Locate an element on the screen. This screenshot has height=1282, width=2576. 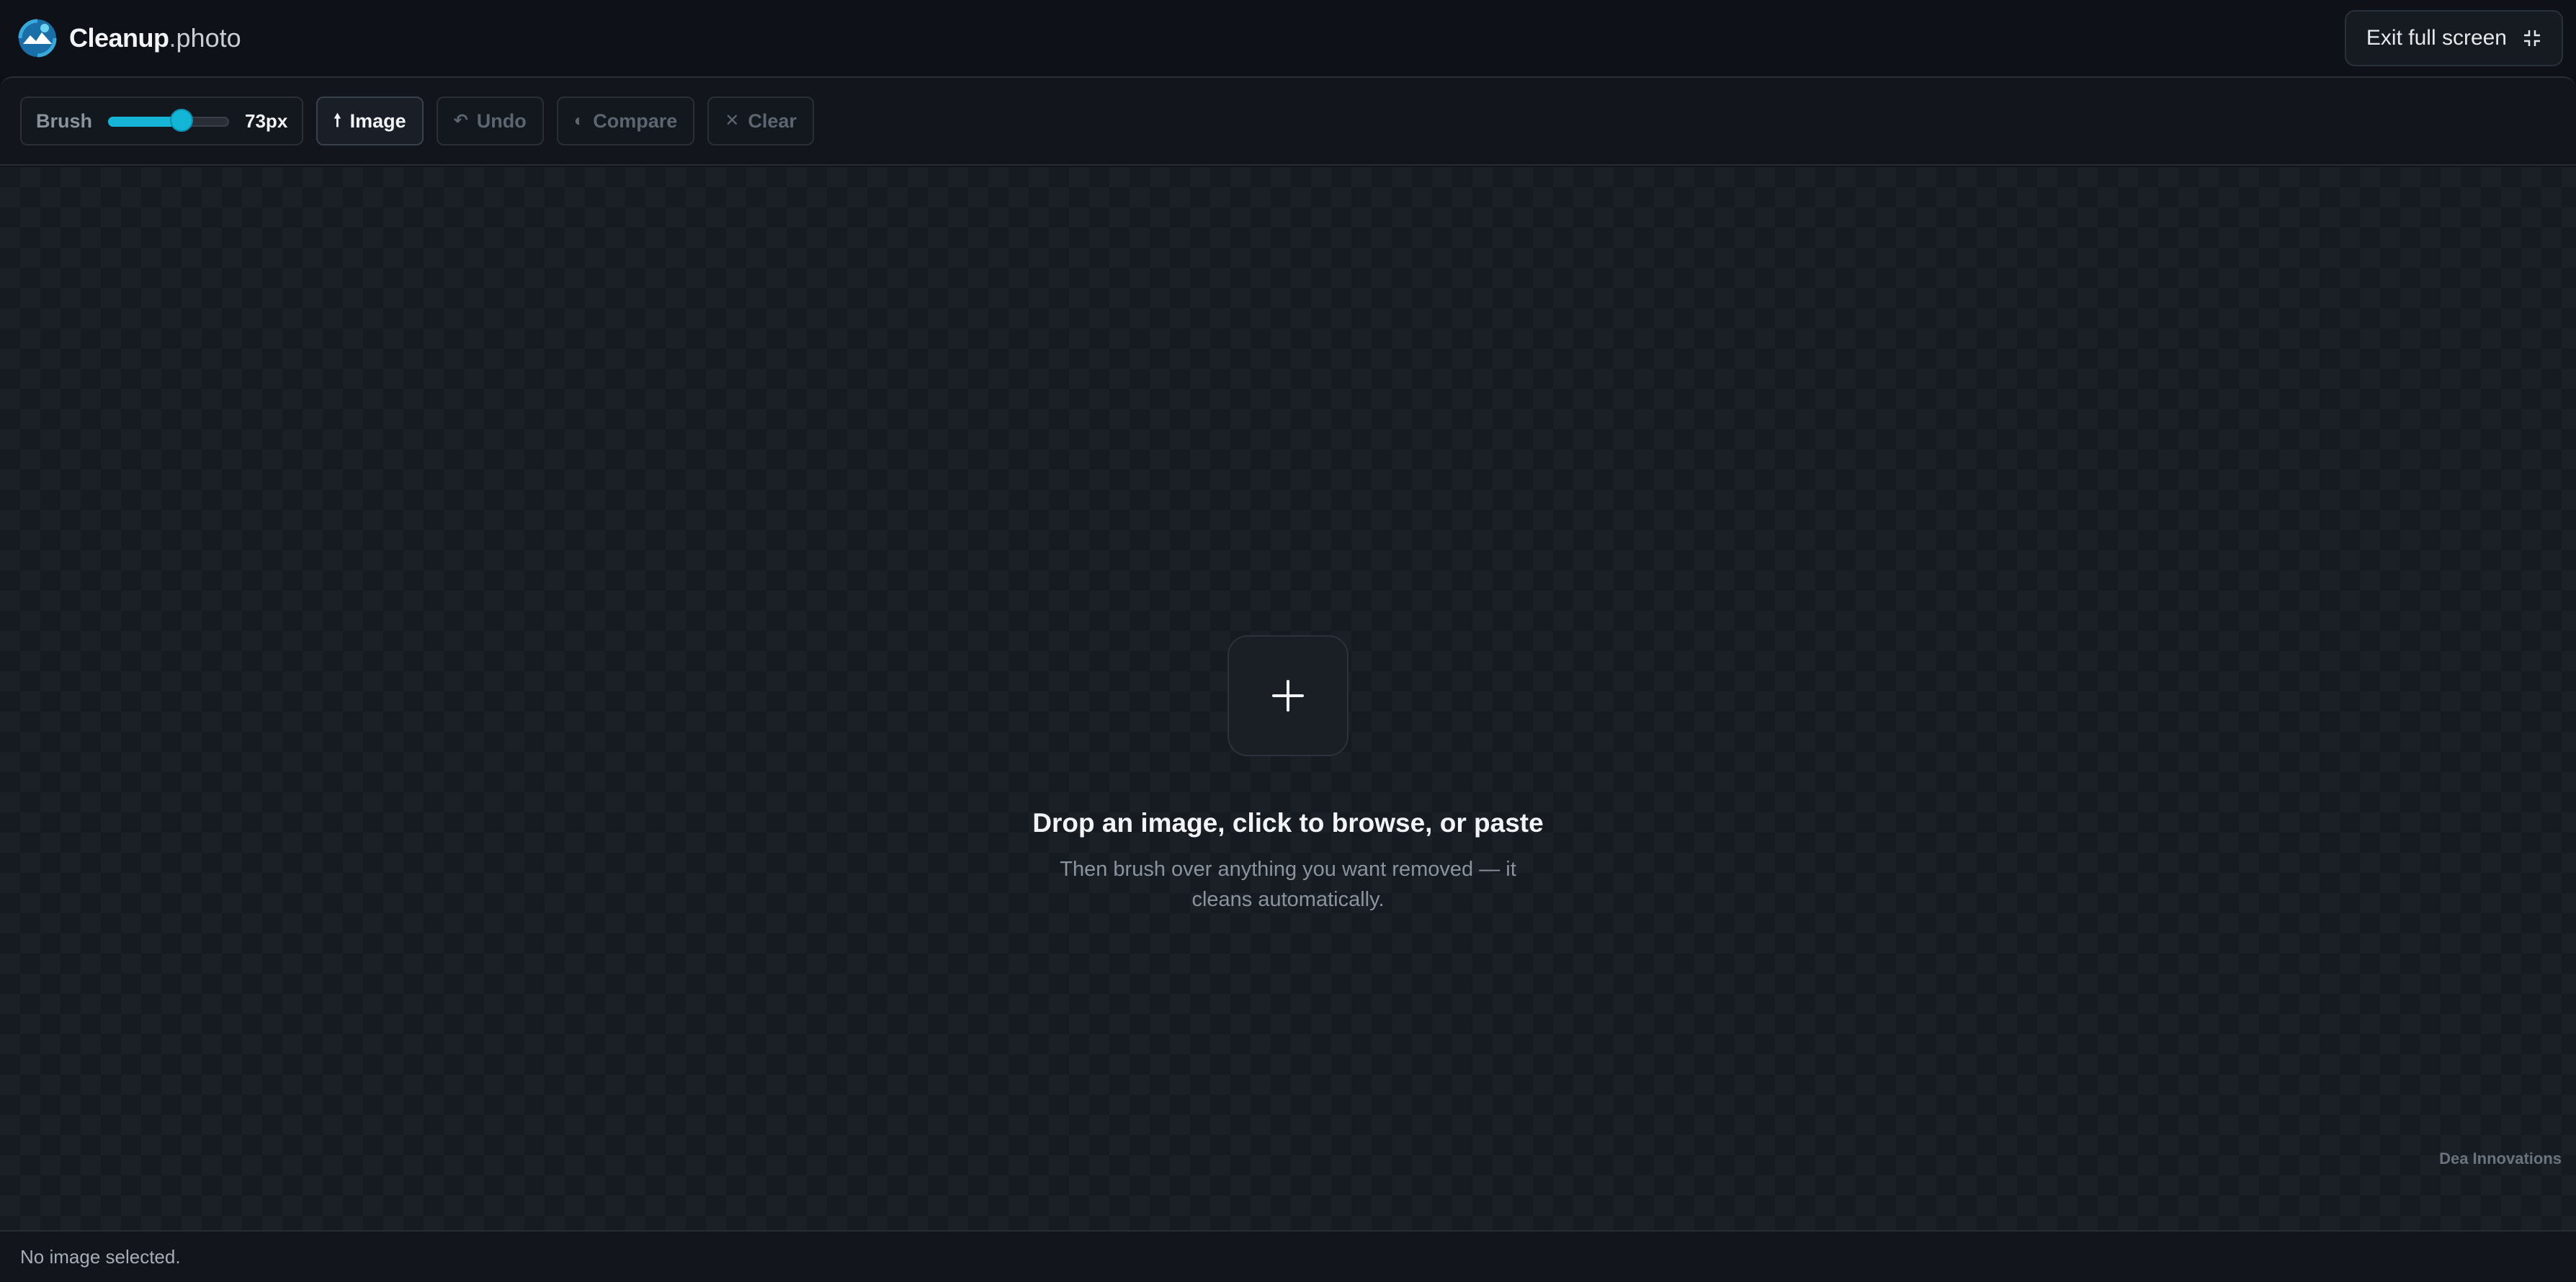
clear-label: Clear is located at coordinates (772, 121).